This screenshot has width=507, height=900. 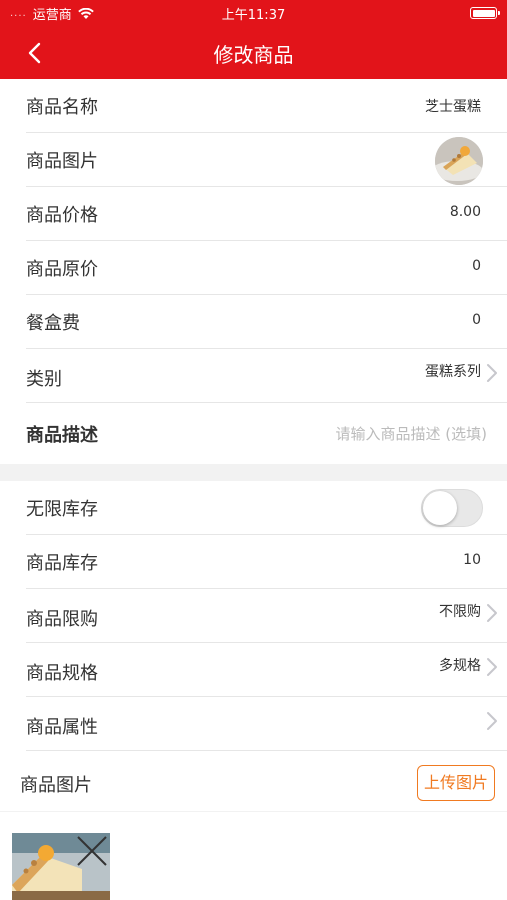 What do you see at coordinates (266, 268) in the screenshot?
I see `original-price-row: 商品原价 0` at bounding box center [266, 268].